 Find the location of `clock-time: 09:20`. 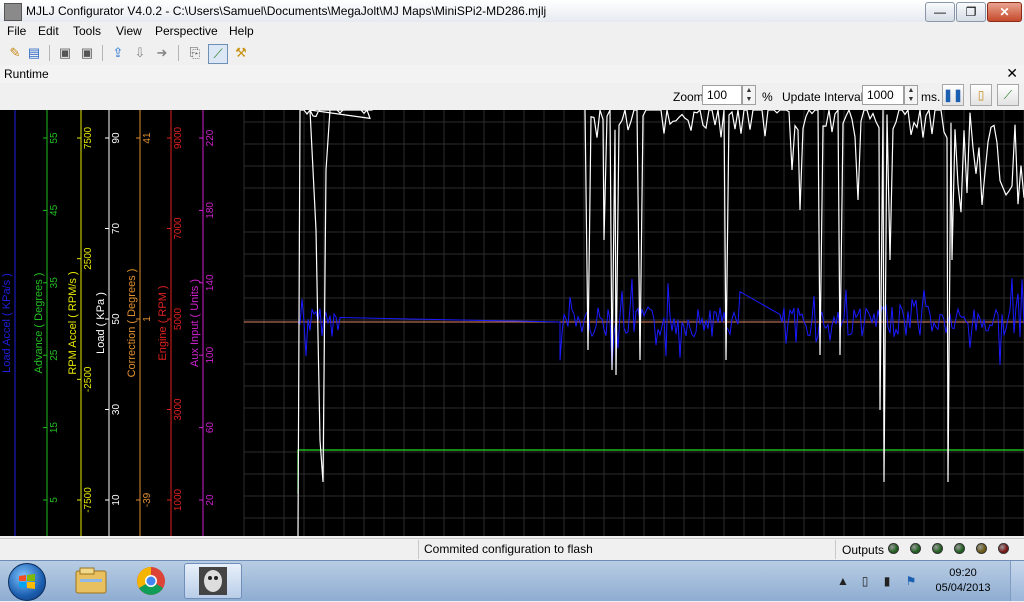

clock-time: 09:20 is located at coordinates (963, 573).